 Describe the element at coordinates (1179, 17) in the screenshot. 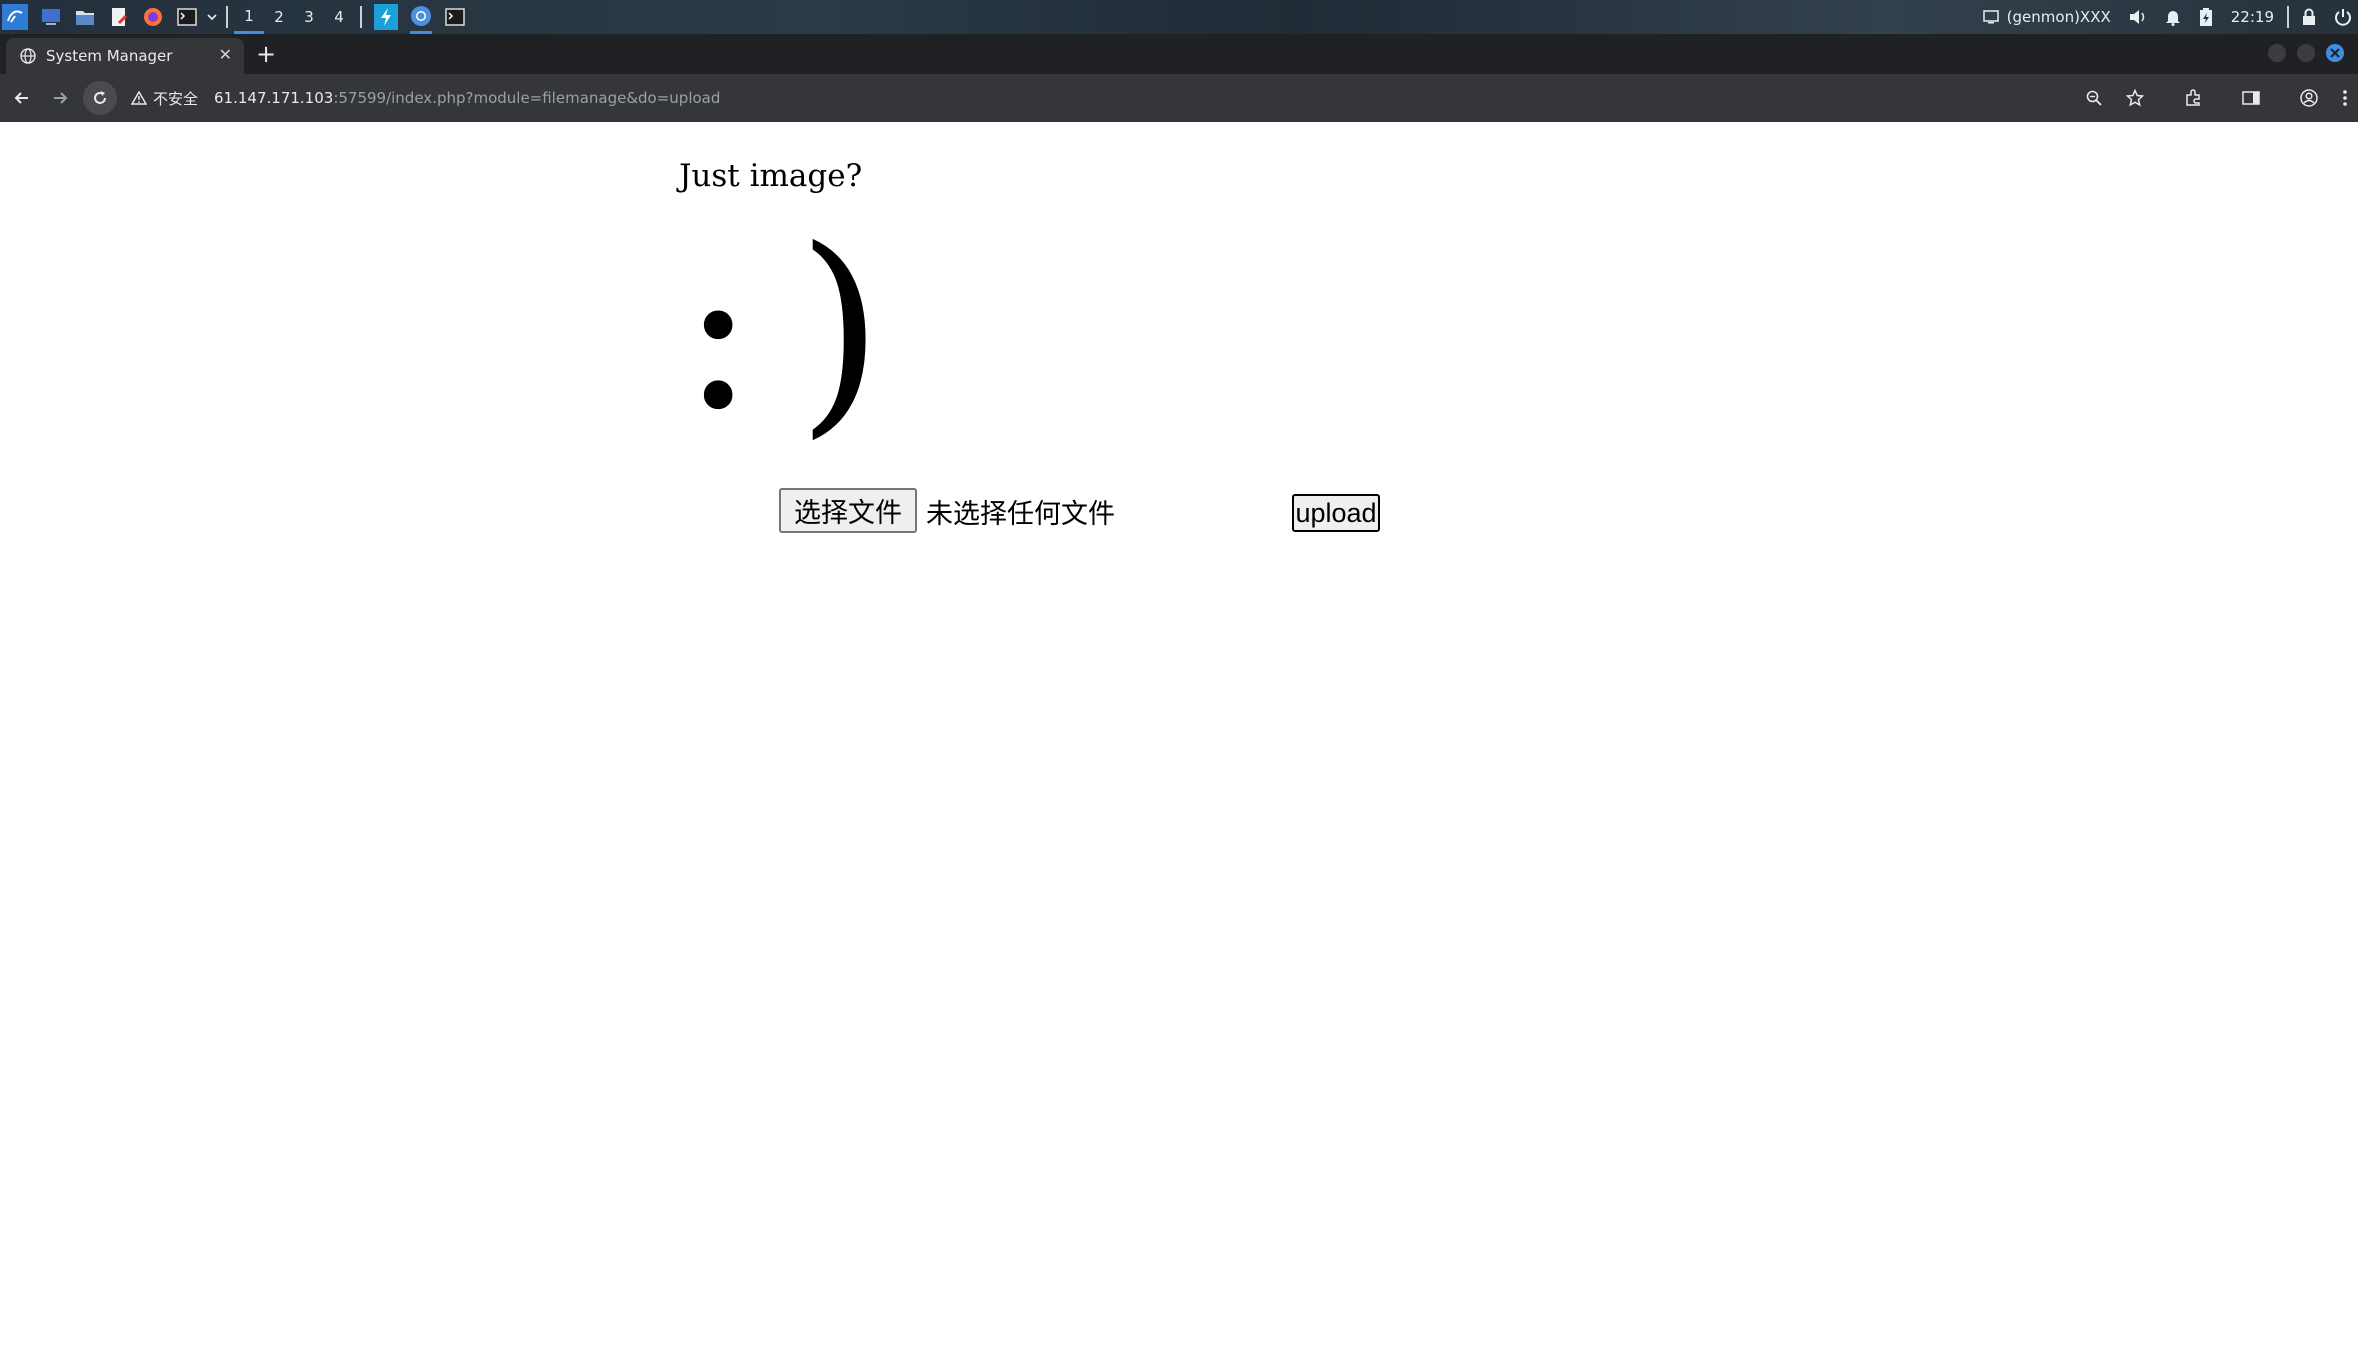

I see `os-taskbar: 1 2 3 4 (genmon)XXX 22:19` at that location.